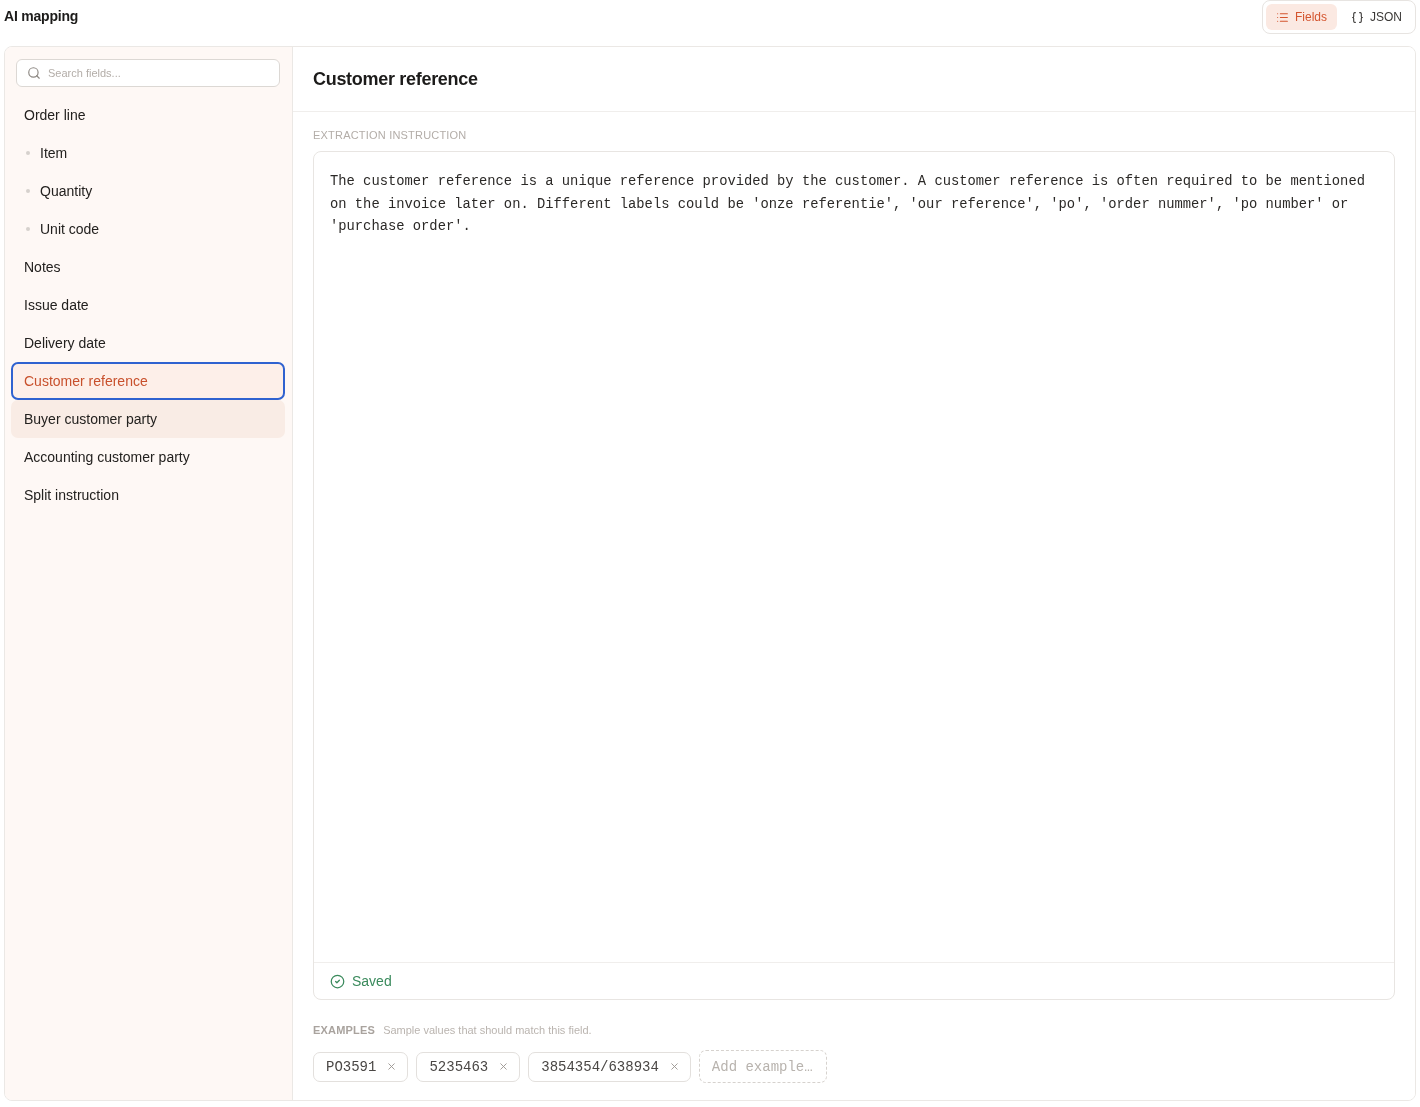  I want to click on sidebar-subitem: Unit code, so click(148, 229).